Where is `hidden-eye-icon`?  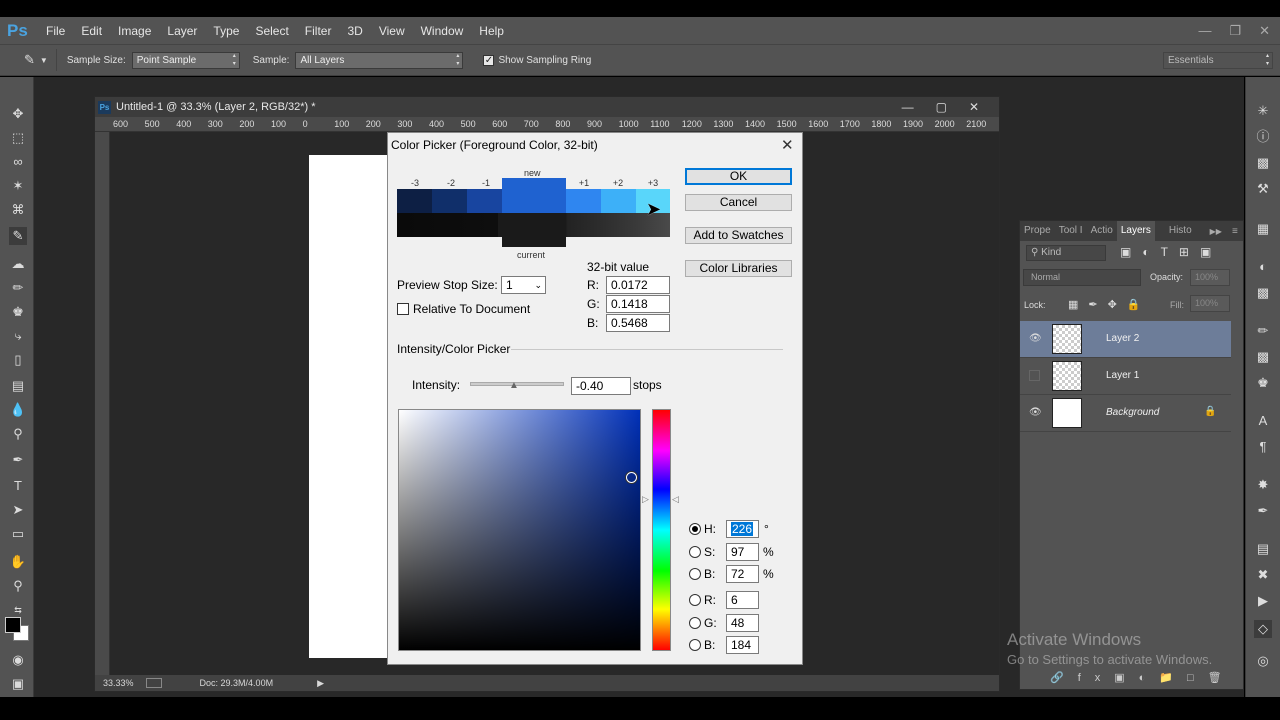
hidden-eye-icon is located at coordinates (1034, 375).